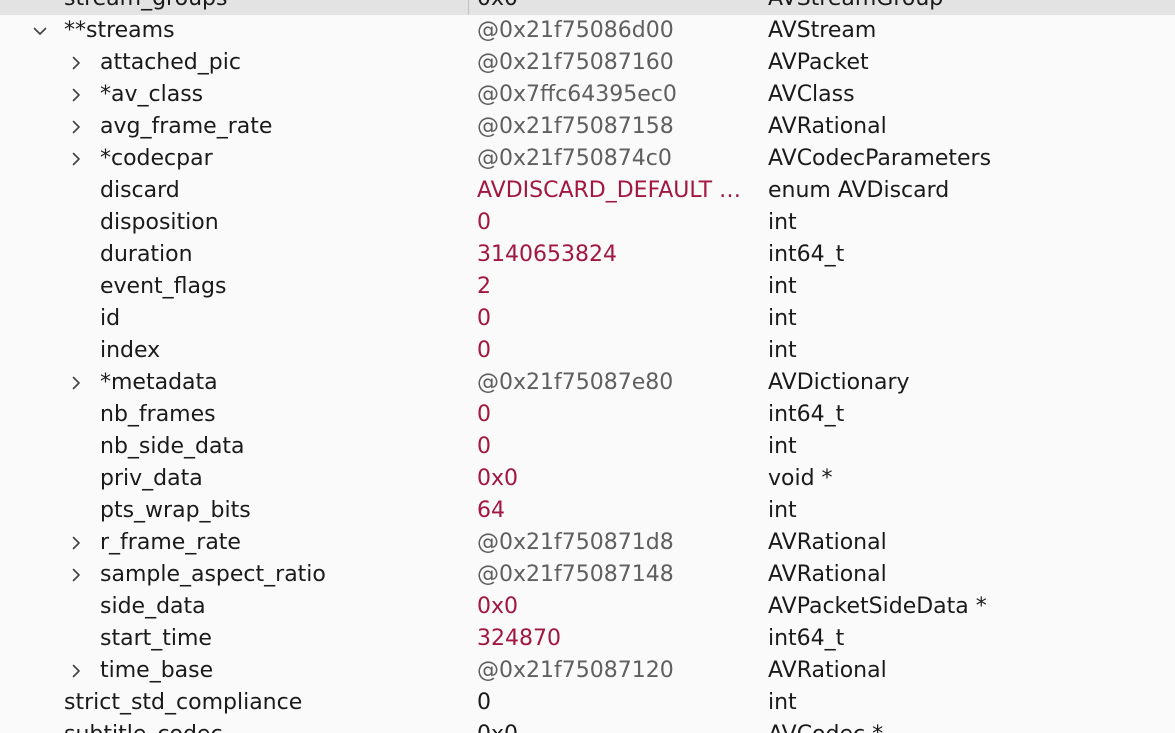 The height and width of the screenshot is (733, 1175). I want to click on tree-row: strict_std_compliance 0 int, so click(587, 703).